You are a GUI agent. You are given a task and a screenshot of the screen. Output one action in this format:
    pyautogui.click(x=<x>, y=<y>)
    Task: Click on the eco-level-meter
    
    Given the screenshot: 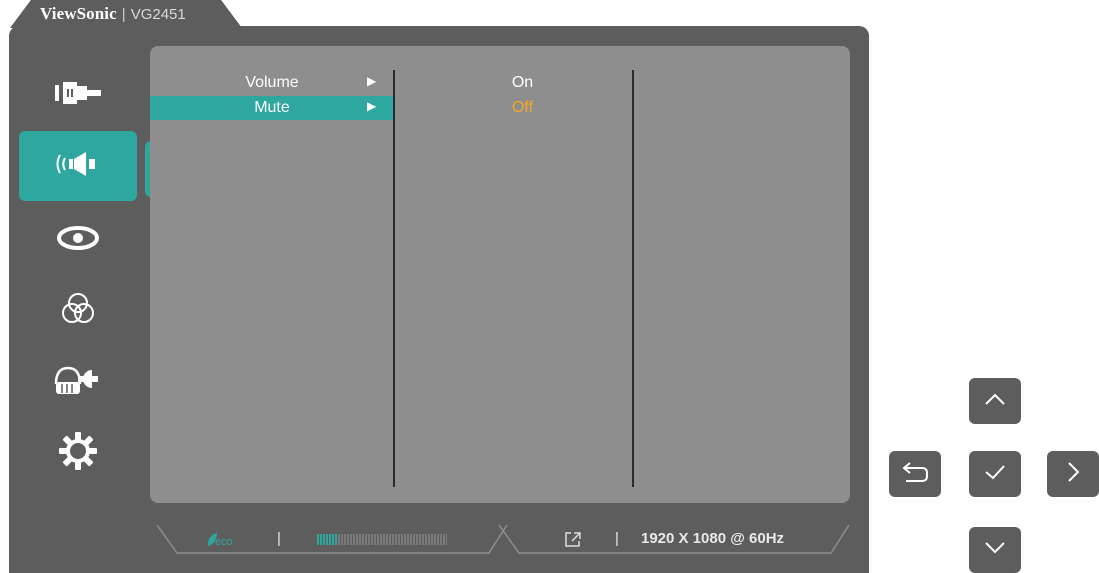 What is the action you would take?
    pyautogui.click(x=382, y=539)
    